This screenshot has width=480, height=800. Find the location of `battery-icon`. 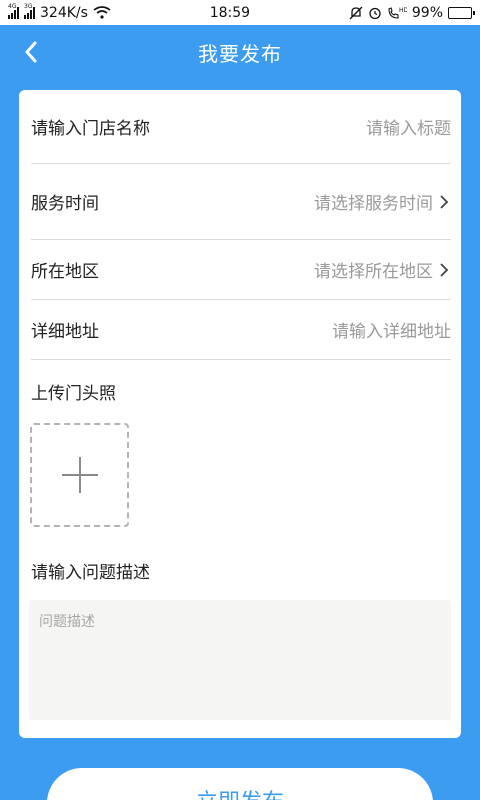

battery-icon is located at coordinates (461, 12).